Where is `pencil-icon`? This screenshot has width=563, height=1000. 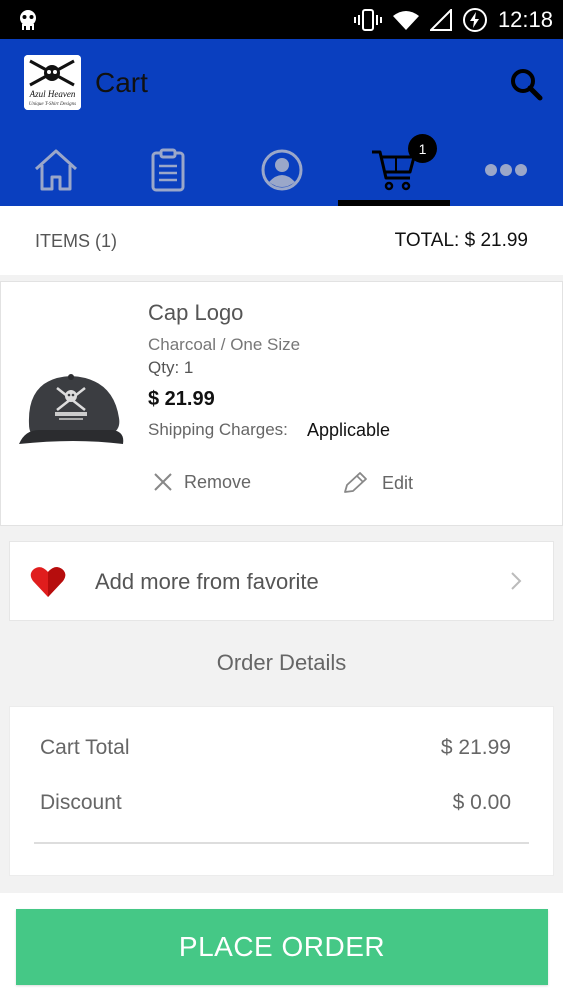
pencil-icon is located at coordinates (355, 482).